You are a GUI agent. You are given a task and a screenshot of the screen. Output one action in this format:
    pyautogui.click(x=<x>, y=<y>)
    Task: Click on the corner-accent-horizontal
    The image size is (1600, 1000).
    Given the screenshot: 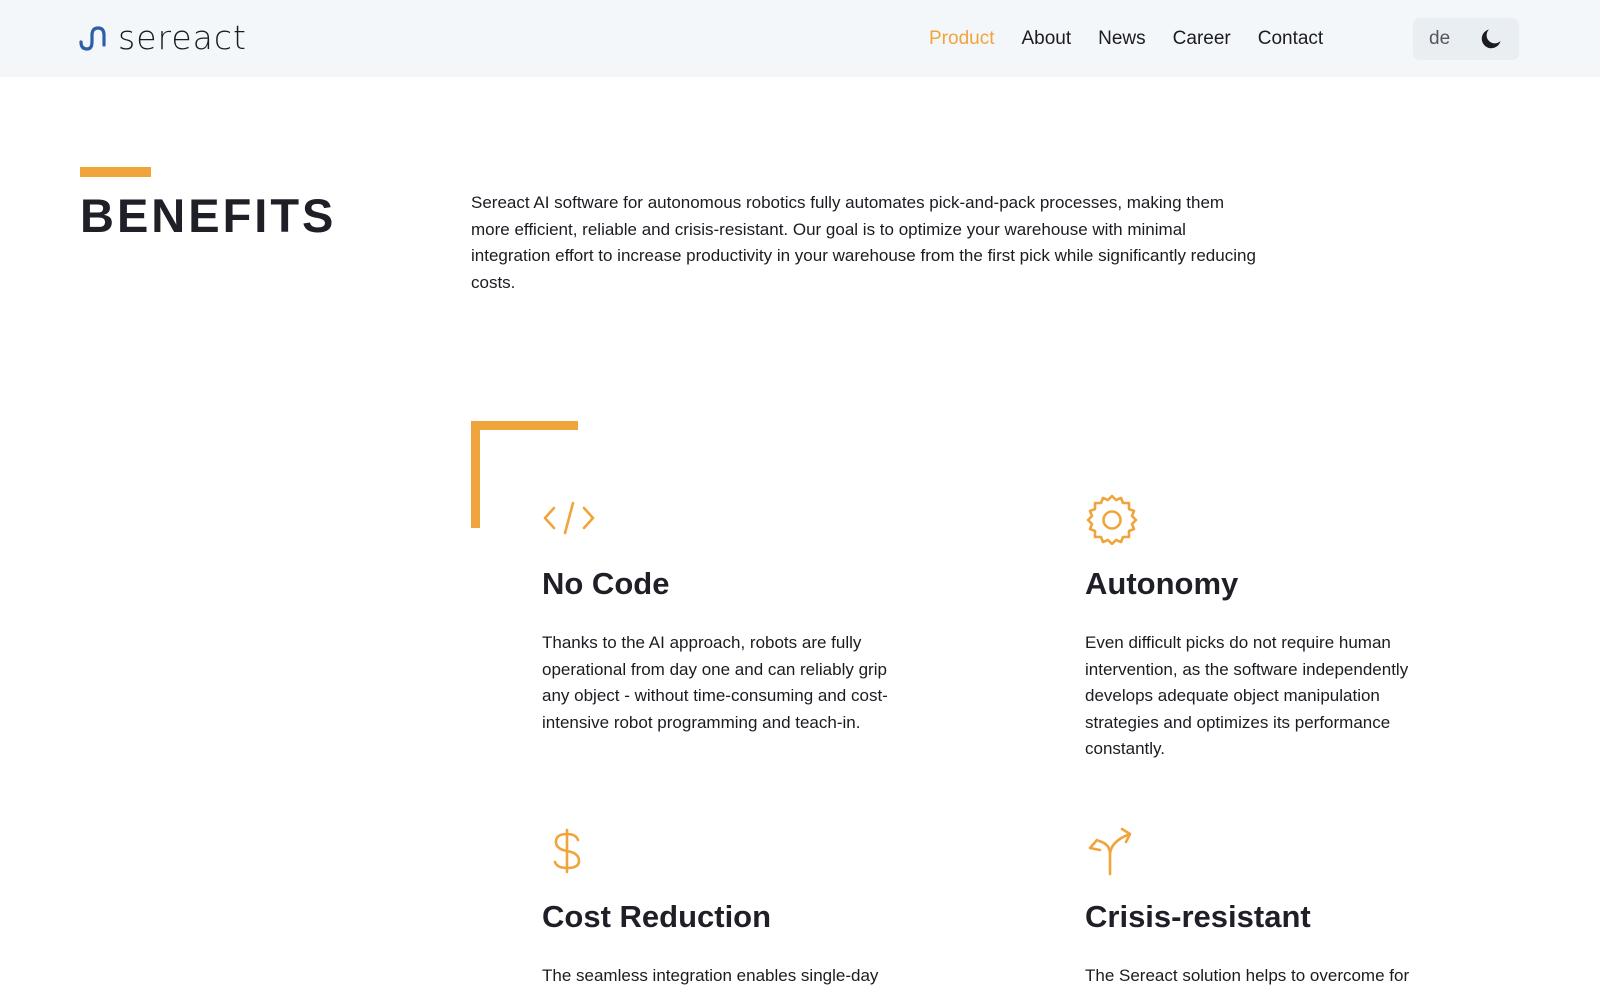 What is the action you would take?
    pyautogui.click(x=524, y=425)
    